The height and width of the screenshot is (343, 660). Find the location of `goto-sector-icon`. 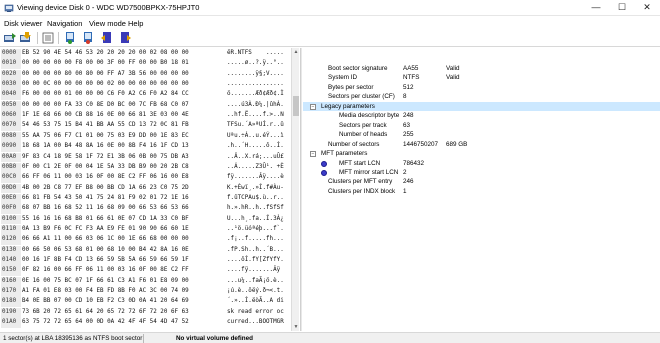

goto-sector-icon is located at coordinates (88, 38).